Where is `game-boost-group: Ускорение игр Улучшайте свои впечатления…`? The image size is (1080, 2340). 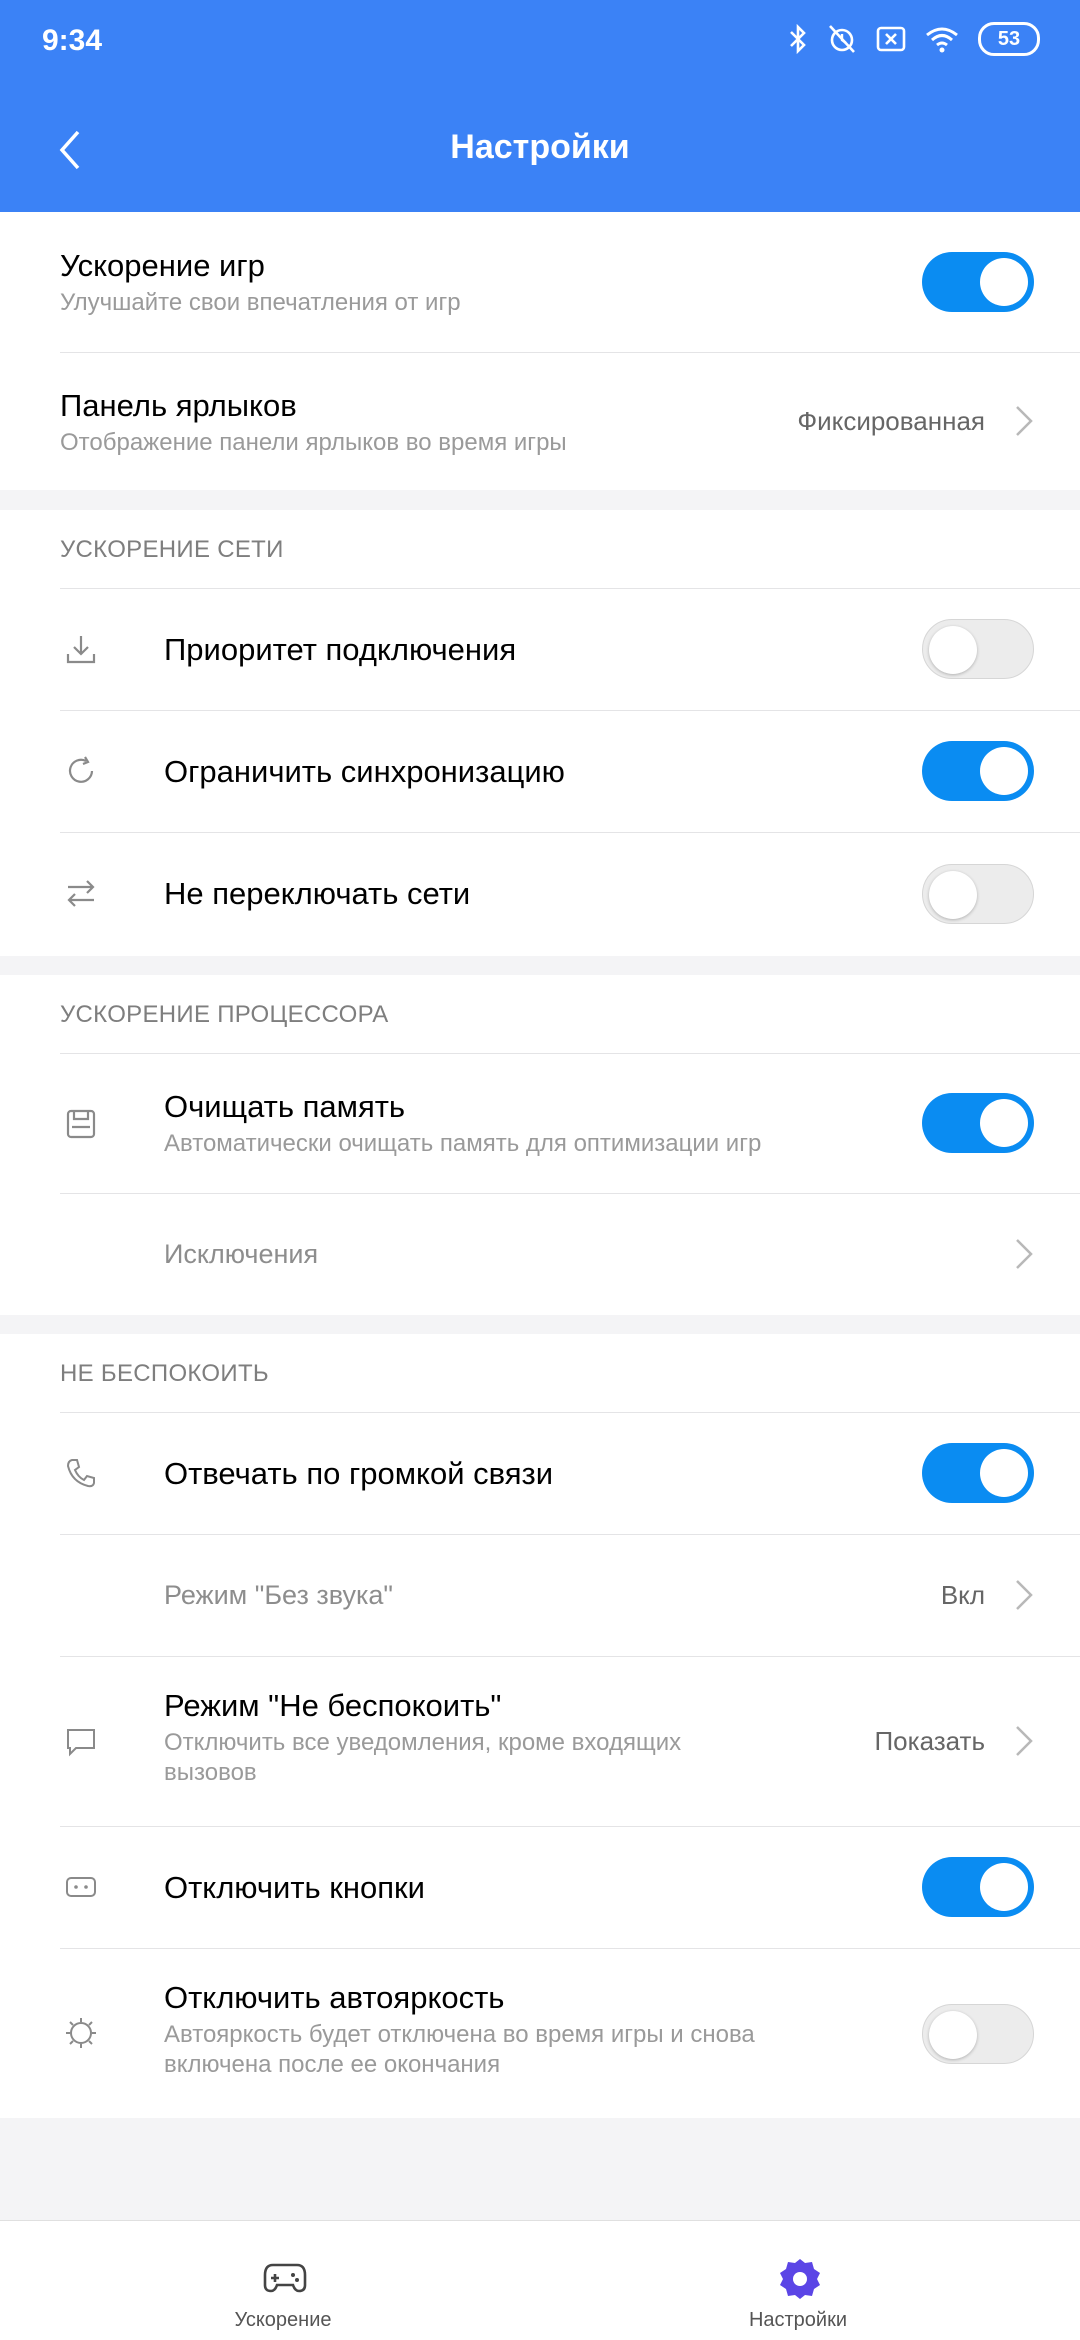 game-boost-group: Ускорение игр Улучшайте свои впечатления… is located at coordinates (540, 351).